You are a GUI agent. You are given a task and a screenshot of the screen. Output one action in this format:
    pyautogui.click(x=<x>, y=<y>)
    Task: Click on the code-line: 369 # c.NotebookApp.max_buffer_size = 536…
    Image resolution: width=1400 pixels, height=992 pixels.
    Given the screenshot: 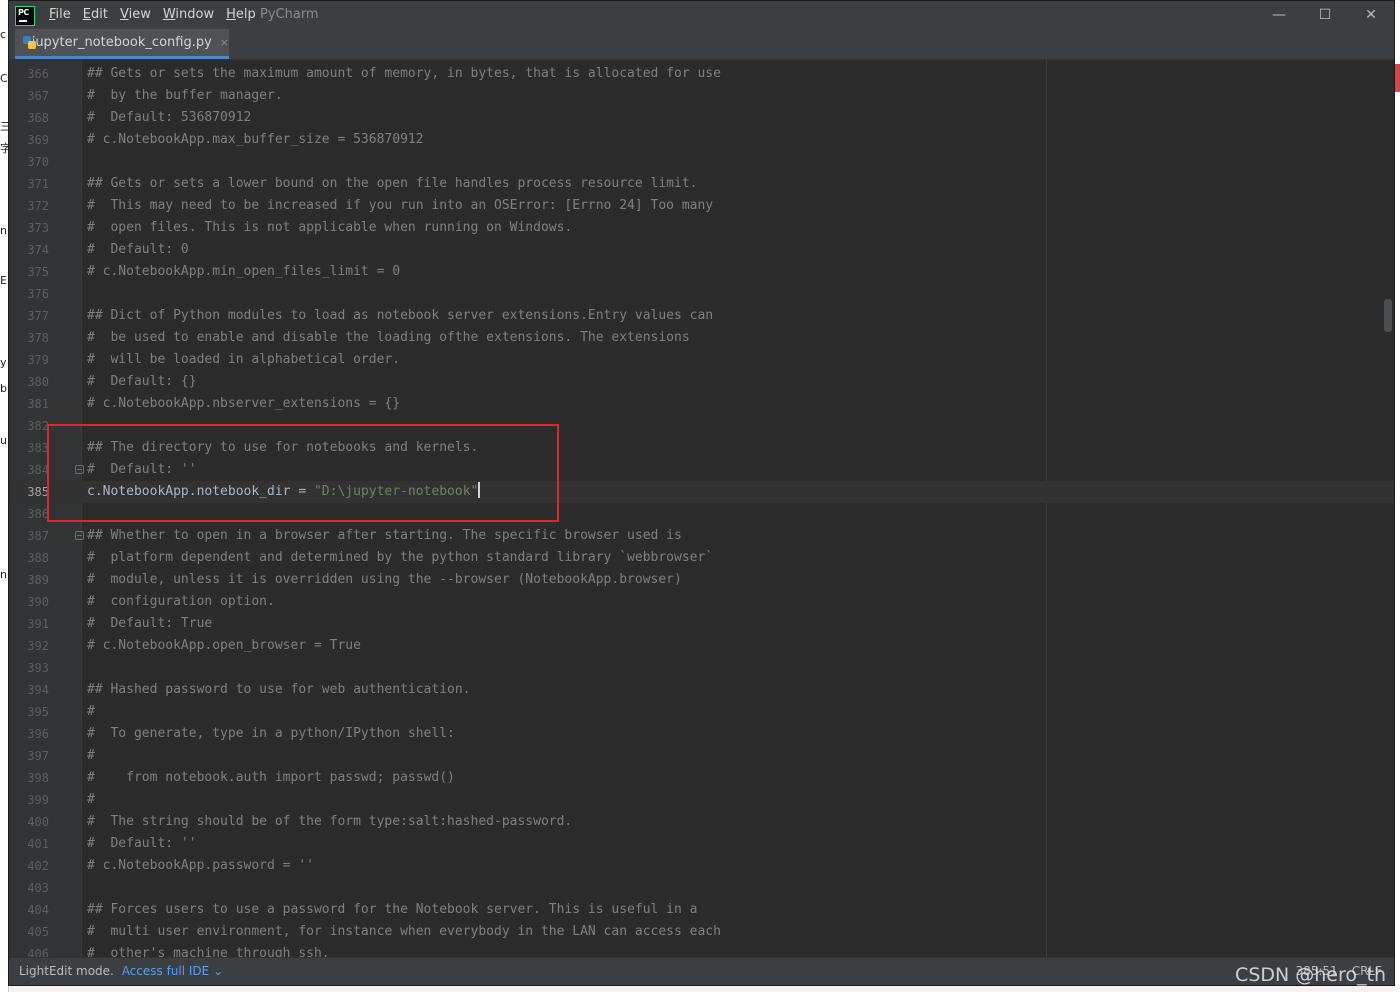 What is the action you would take?
    pyautogui.click(x=701, y=140)
    